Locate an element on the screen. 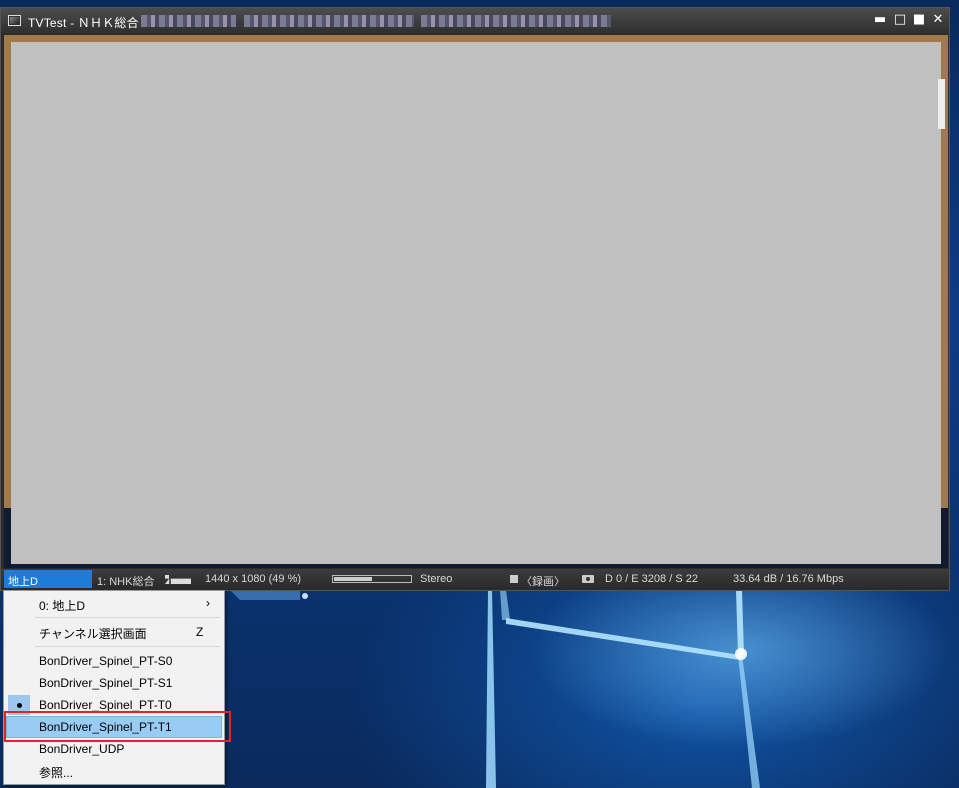 The image size is (959, 788). menu-item-driver-pt-s1: BonDriver_Spinel_PT-S1 is located at coordinates (114, 683).